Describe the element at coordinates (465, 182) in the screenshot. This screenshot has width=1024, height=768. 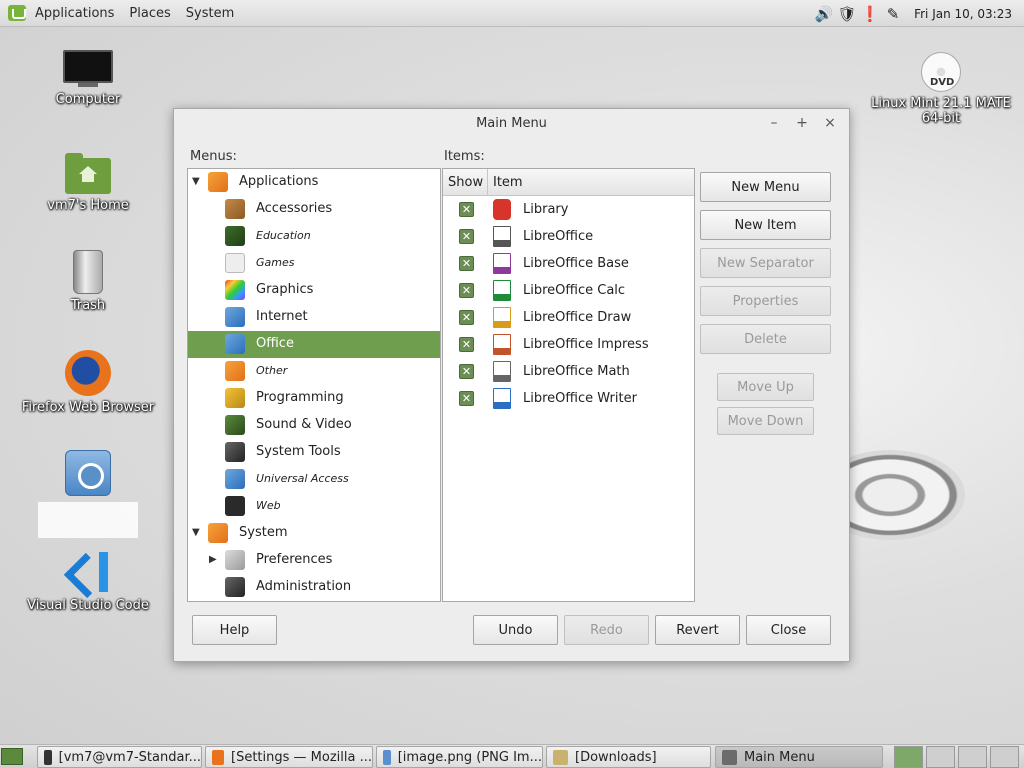
I see `column-show: Show` at that location.